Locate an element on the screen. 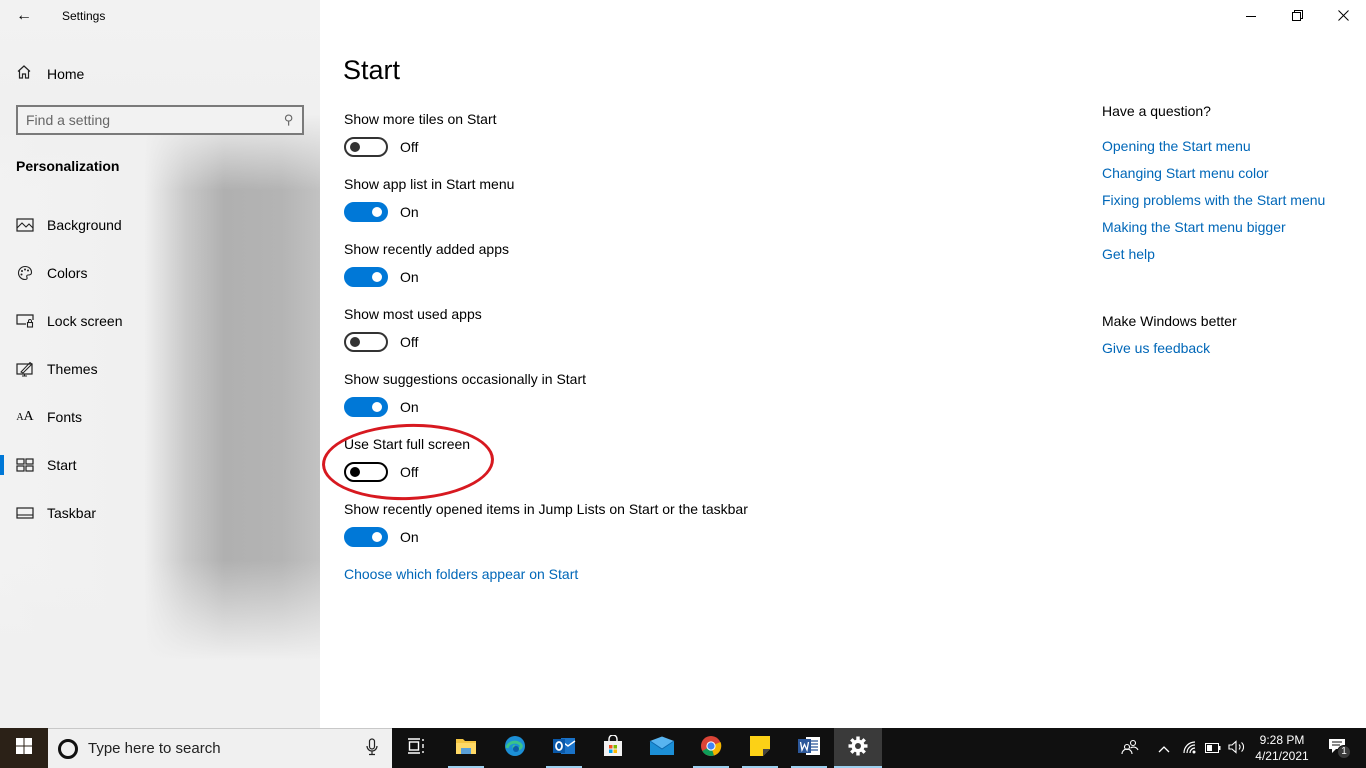 The image size is (1366, 768). taskbar-search-box: Type here to search is located at coordinates (220, 748).